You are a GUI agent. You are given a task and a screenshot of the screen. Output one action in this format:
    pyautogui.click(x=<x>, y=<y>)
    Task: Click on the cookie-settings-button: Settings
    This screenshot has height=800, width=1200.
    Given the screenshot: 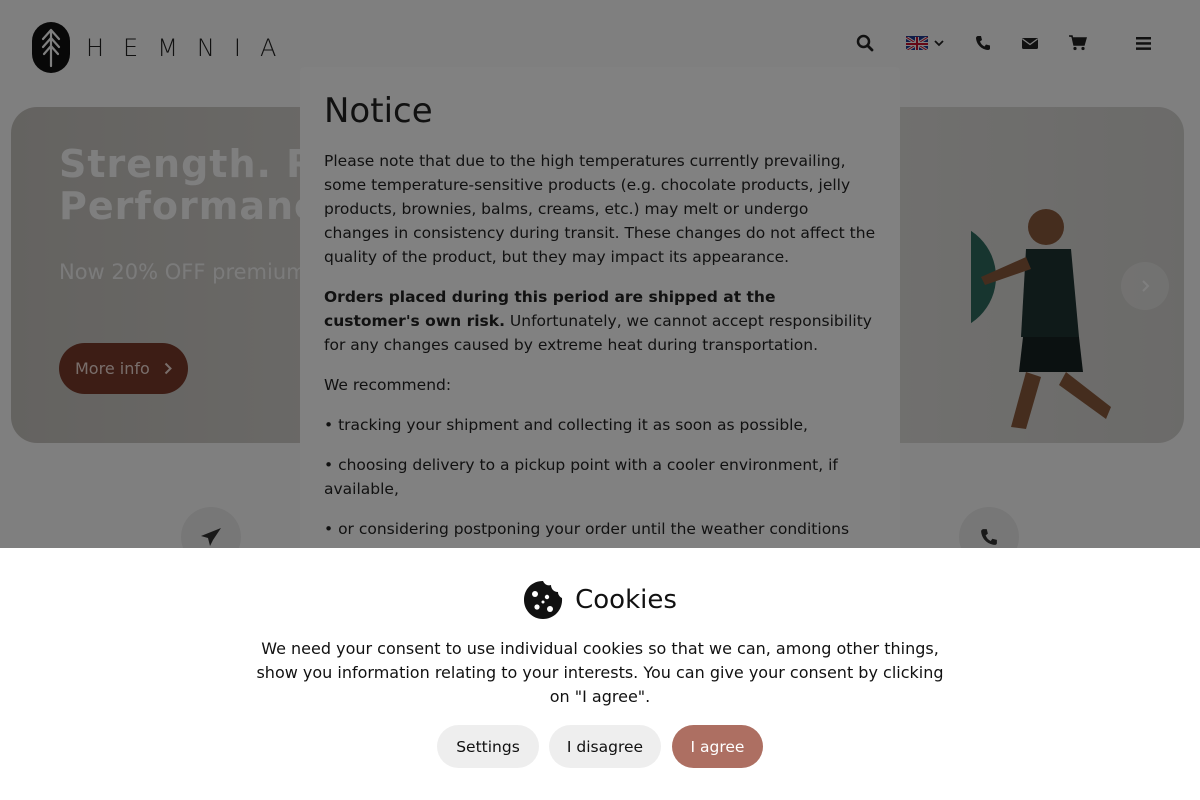 What is the action you would take?
    pyautogui.click(x=488, y=746)
    